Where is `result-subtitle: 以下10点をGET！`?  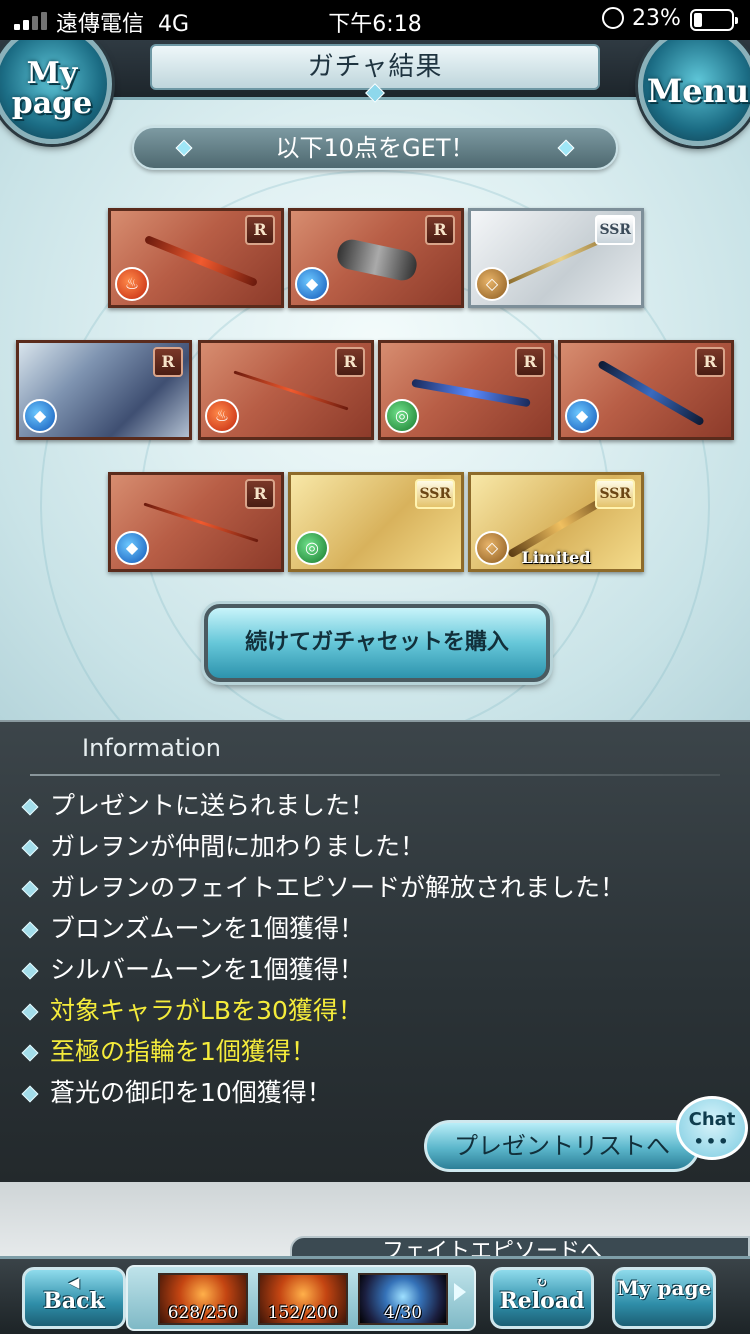
result-subtitle: 以下10点をGET！ is located at coordinates (375, 148).